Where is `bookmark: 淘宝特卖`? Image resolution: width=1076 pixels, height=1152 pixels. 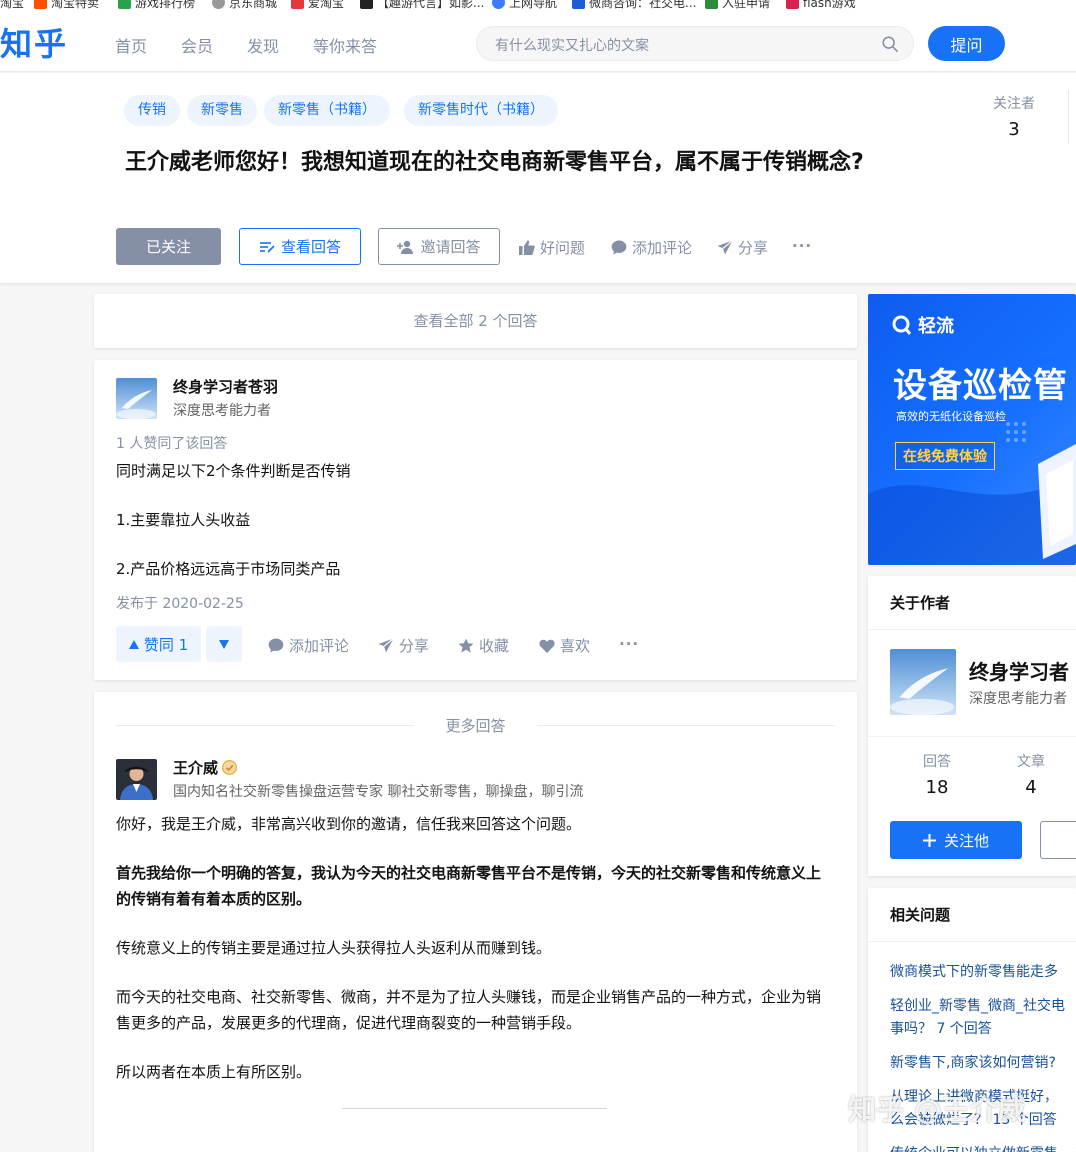 bookmark: 淘宝特卖 is located at coordinates (66, 5).